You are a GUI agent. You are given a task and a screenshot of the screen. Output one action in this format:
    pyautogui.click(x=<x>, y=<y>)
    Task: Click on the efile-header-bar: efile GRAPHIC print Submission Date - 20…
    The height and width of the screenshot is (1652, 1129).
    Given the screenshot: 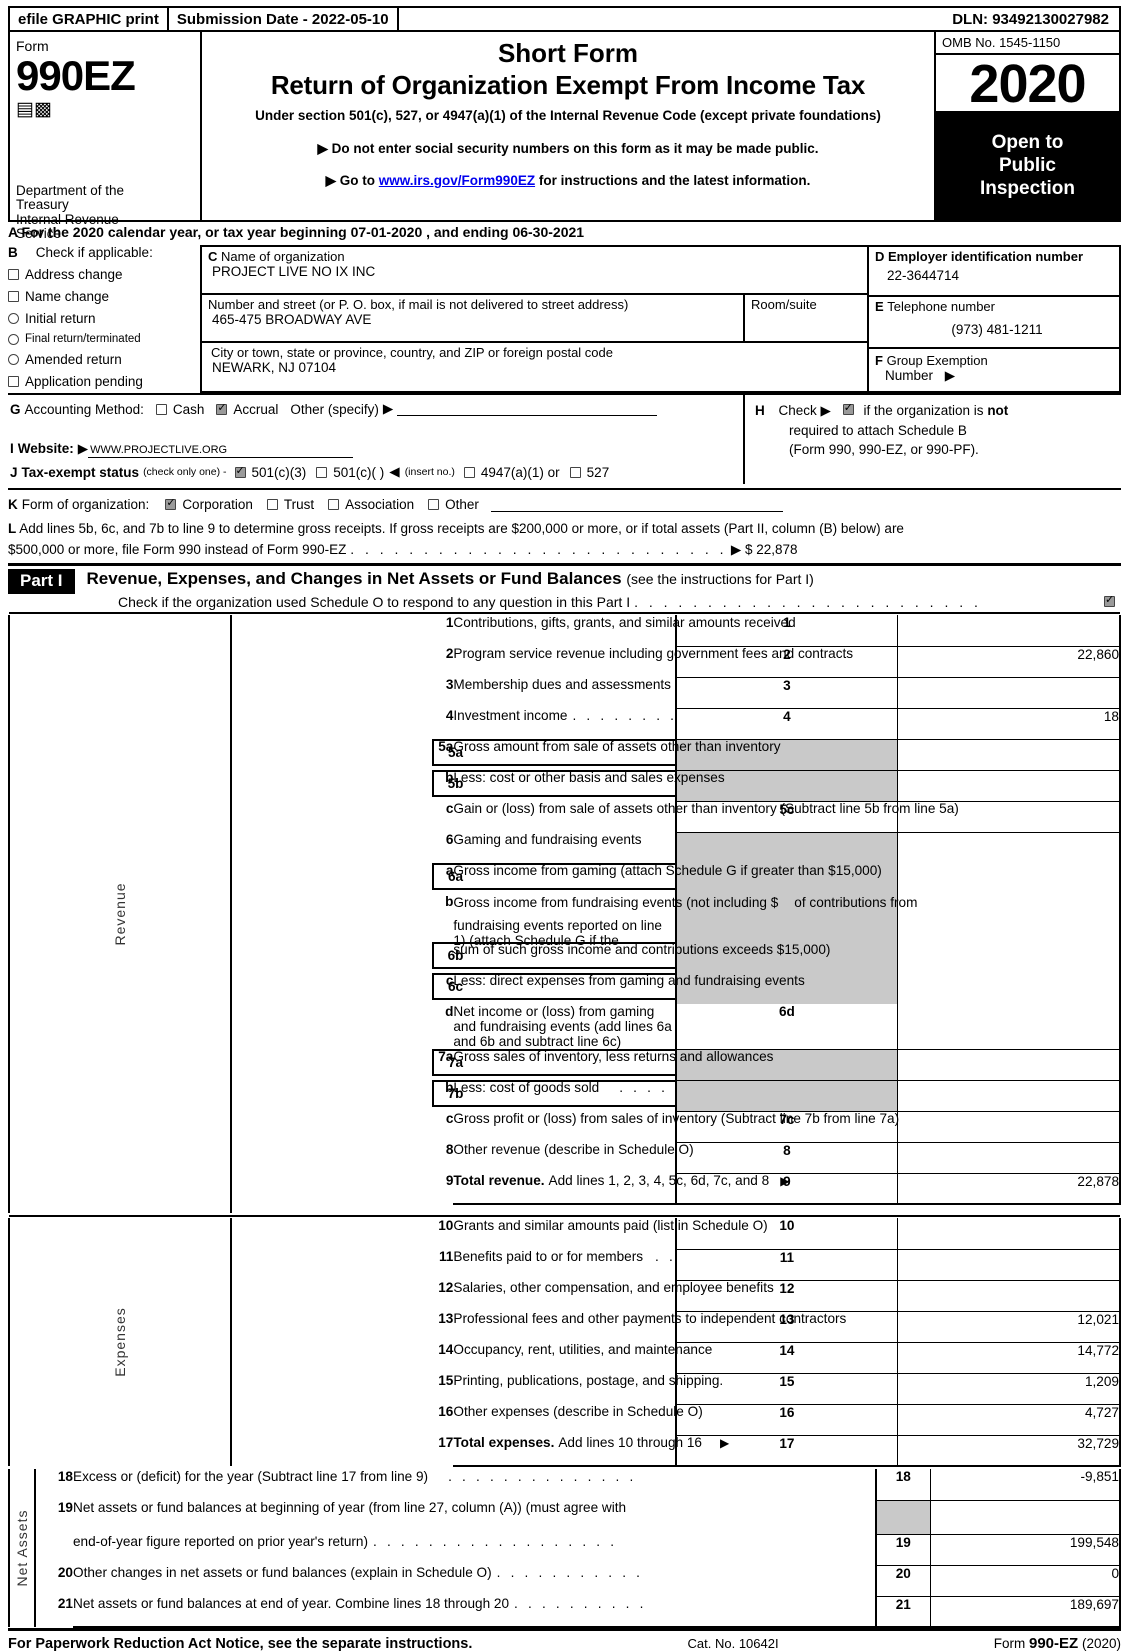 What is the action you would take?
    pyautogui.click(x=564, y=19)
    